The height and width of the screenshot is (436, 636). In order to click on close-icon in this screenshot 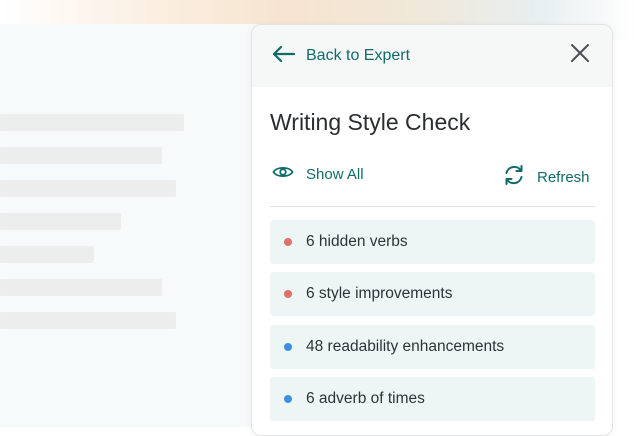, I will do `click(580, 53)`.